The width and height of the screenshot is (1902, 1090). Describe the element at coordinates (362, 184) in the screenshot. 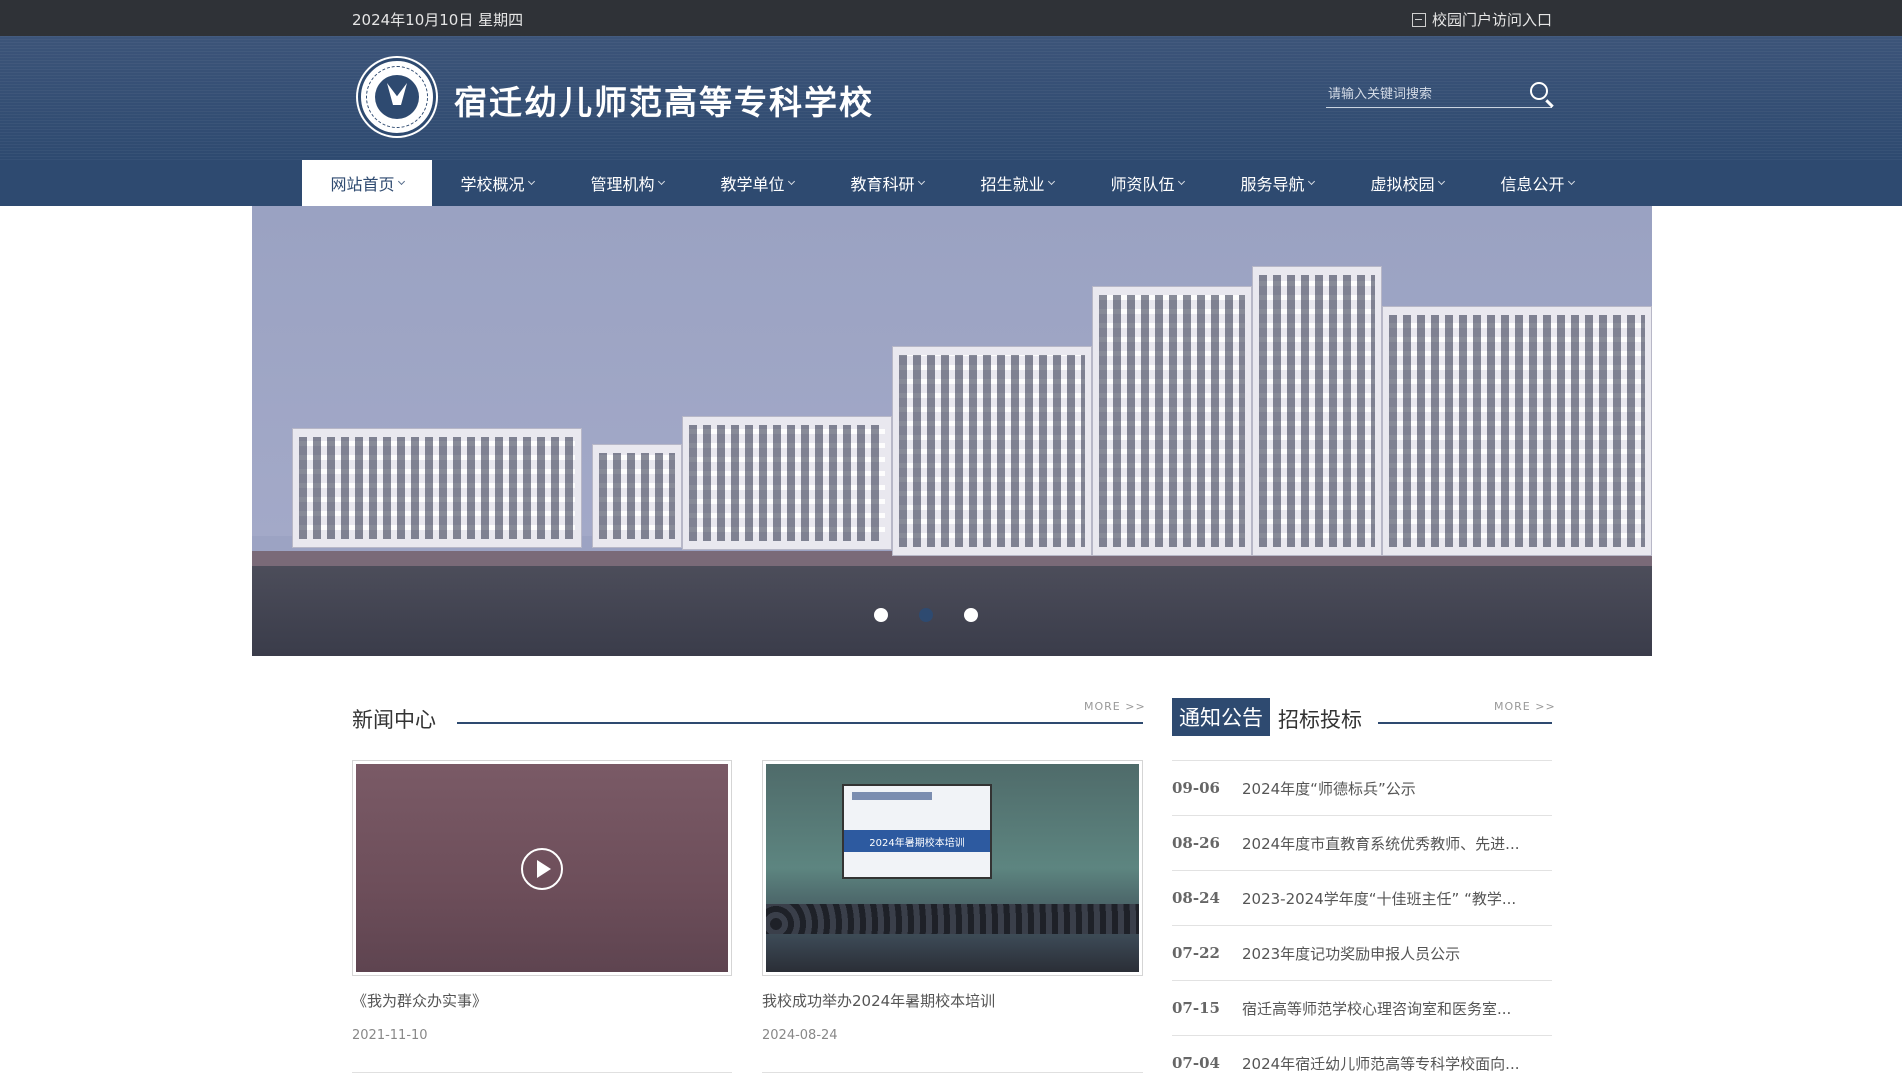

I see `nav-item-label: 网站首页` at that location.